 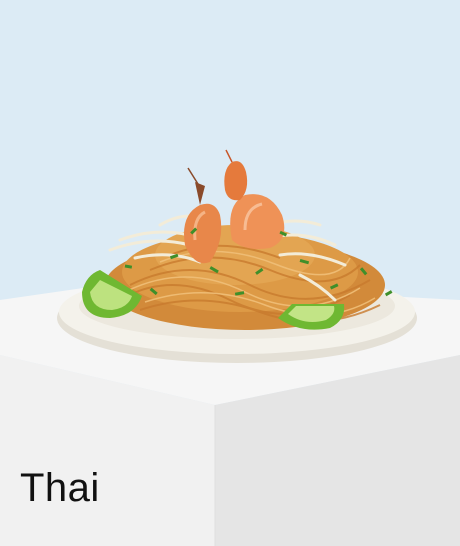 I want to click on category-label: Thai, so click(x=60, y=488).